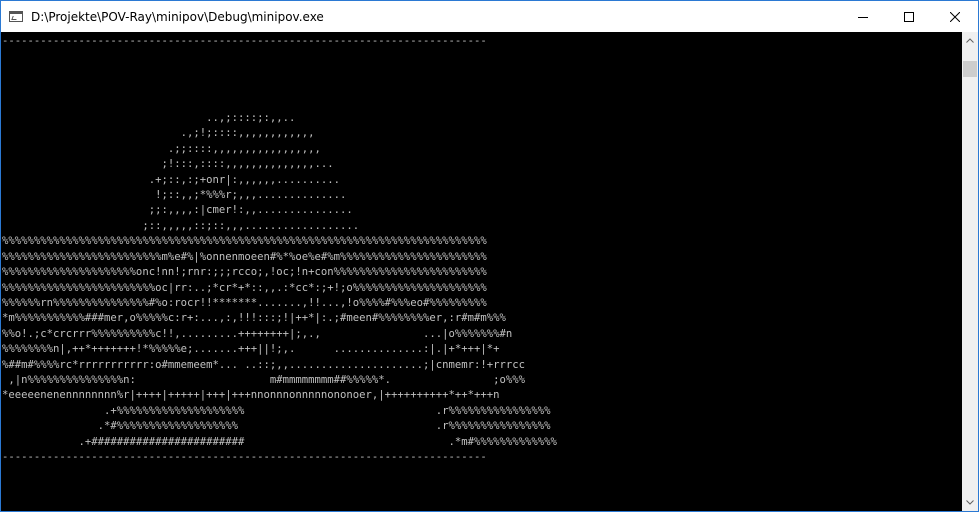  Describe the element at coordinates (970, 271) in the screenshot. I see `vertical-scrollbar` at that location.